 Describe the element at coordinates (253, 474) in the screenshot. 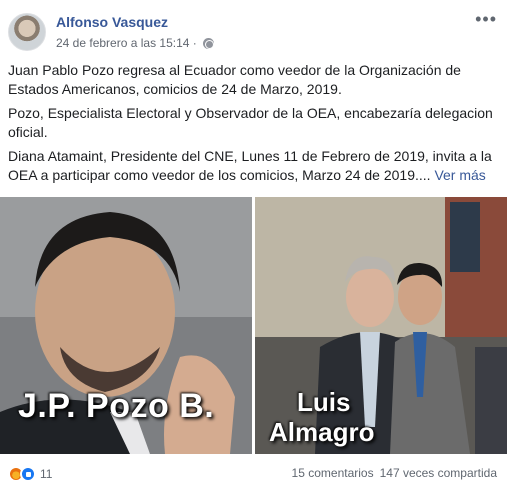

I see `post-footer: 11 15 comentarios 147 veces compartida` at that location.